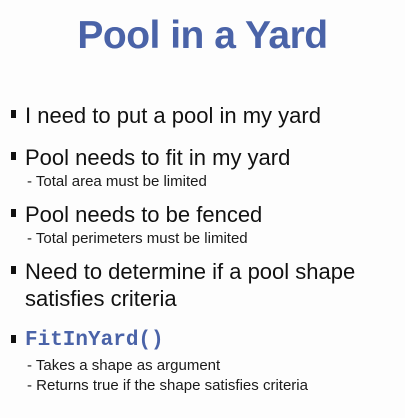 Image resolution: width=405 pixels, height=418 pixels. Describe the element at coordinates (144, 214) in the screenshot. I see `bullet-text: Pool needs to be fenced` at that location.